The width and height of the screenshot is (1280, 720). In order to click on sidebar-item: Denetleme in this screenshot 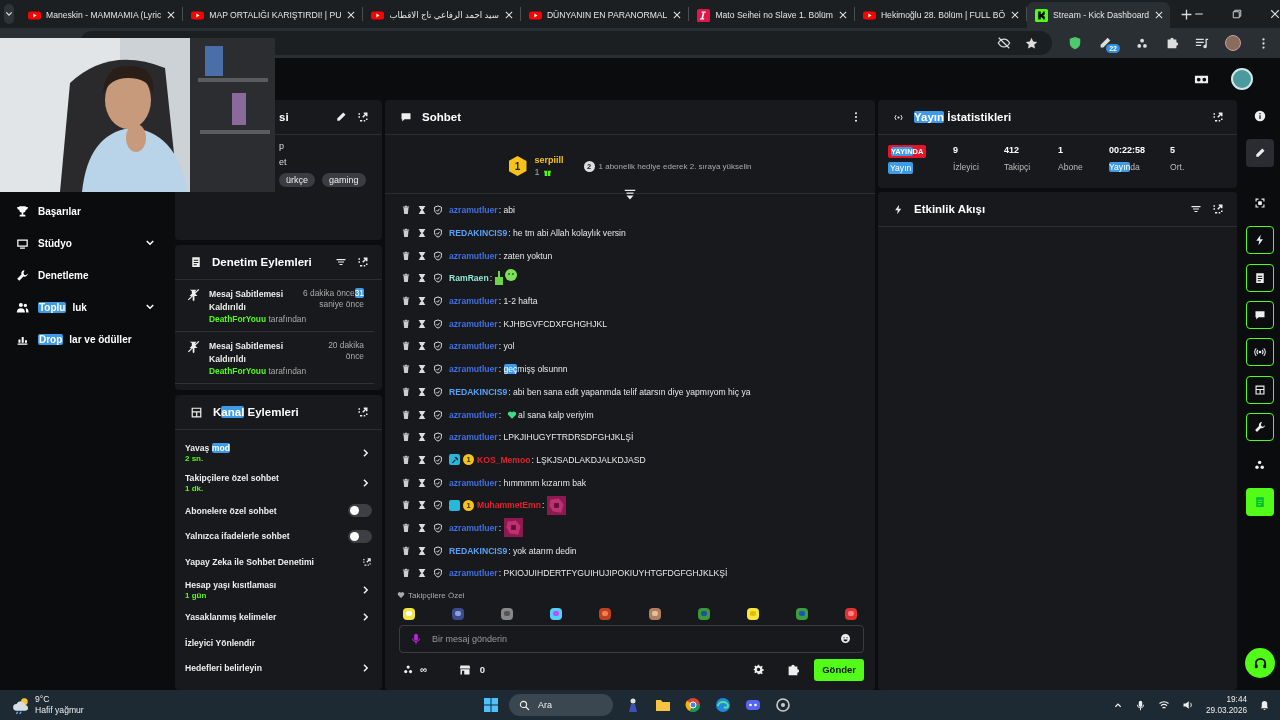, I will do `click(86, 275)`.